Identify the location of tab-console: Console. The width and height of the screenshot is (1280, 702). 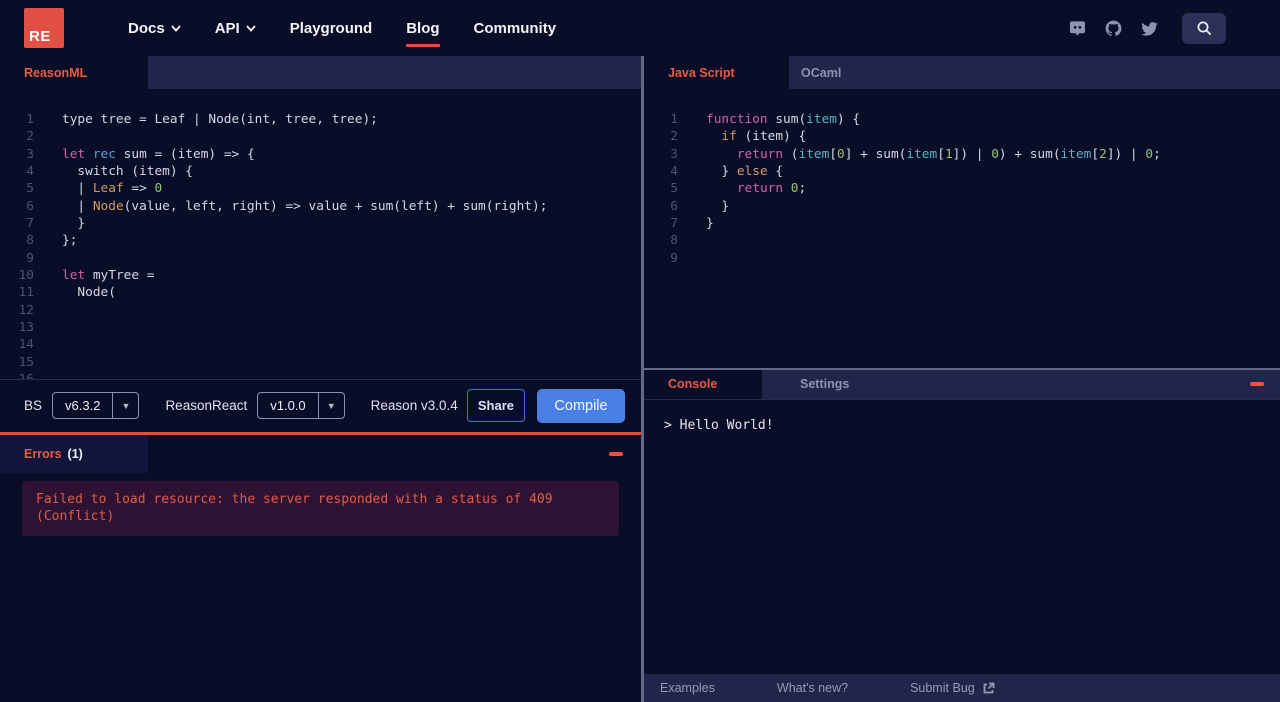
(703, 384).